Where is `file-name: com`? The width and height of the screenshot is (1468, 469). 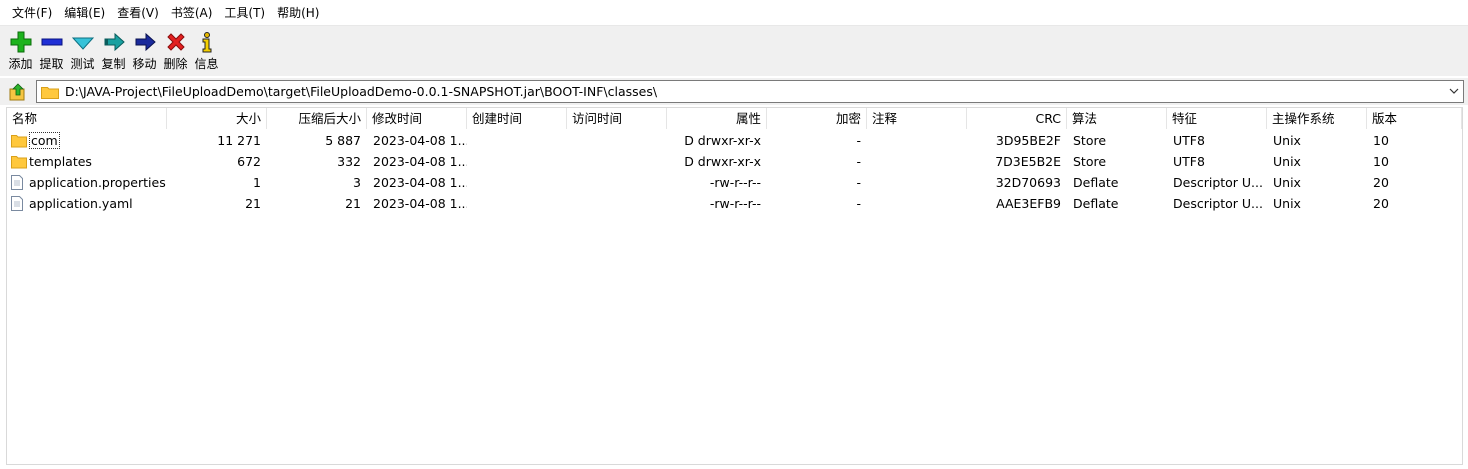
file-name: com is located at coordinates (44, 140).